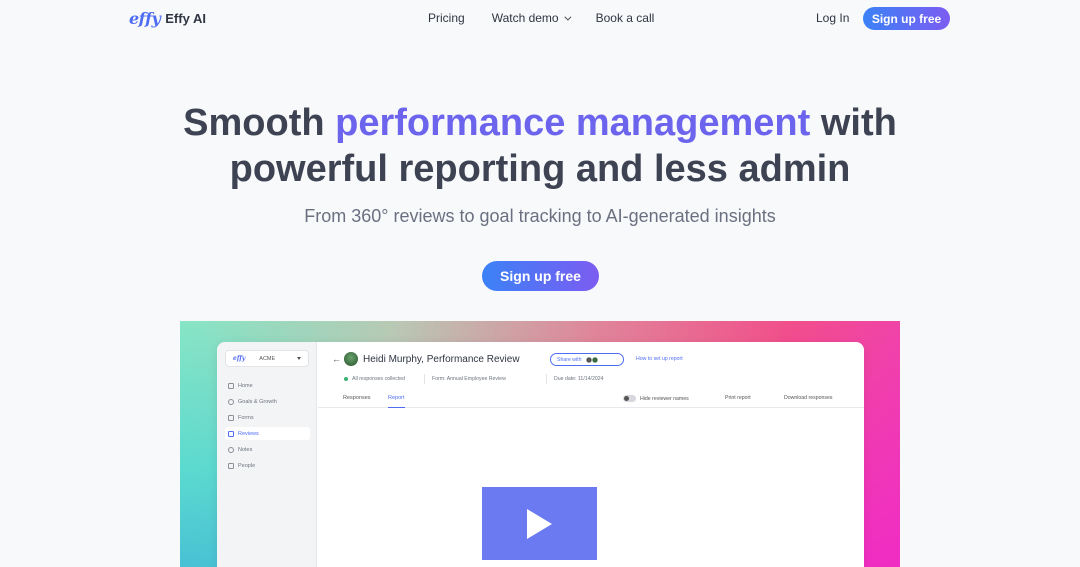 This screenshot has width=1080, height=567. I want to click on avatar, so click(351, 359).